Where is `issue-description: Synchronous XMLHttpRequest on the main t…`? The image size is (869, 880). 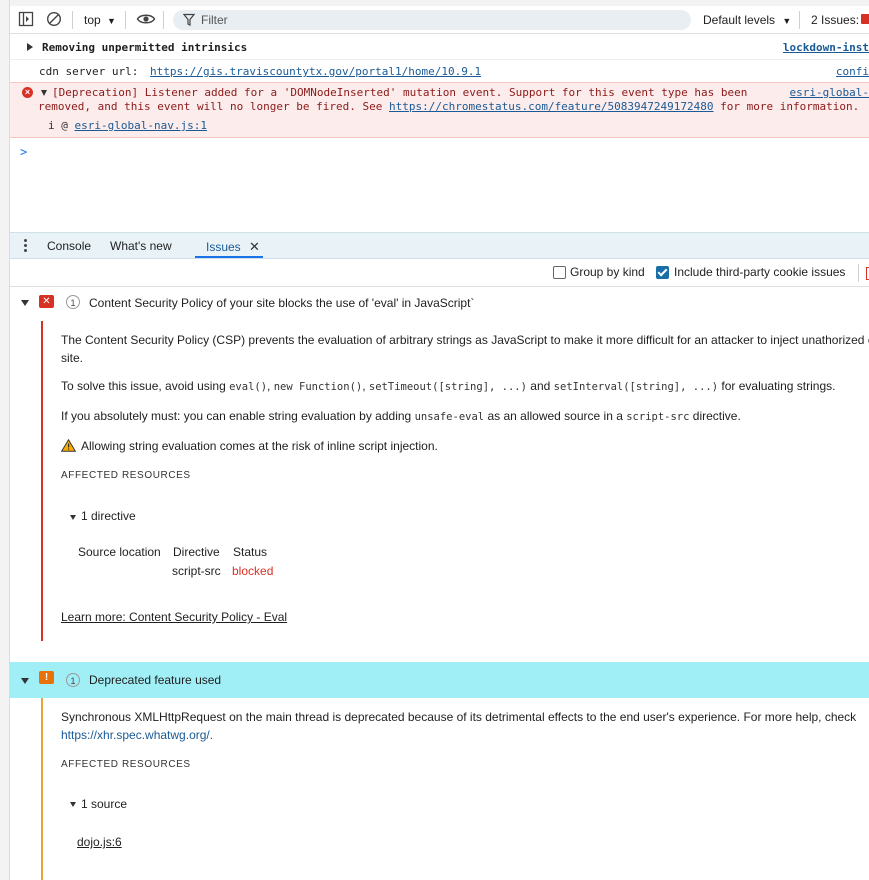
issue-description: Synchronous XMLHttpRequest on the main t… is located at coordinates (459, 717).